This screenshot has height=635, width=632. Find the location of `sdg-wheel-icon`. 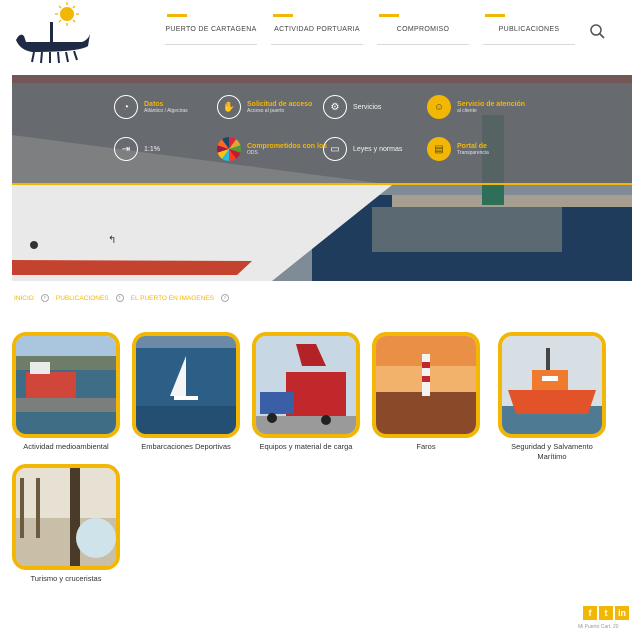

sdg-wheel-icon is located at coordinates (229, 149).